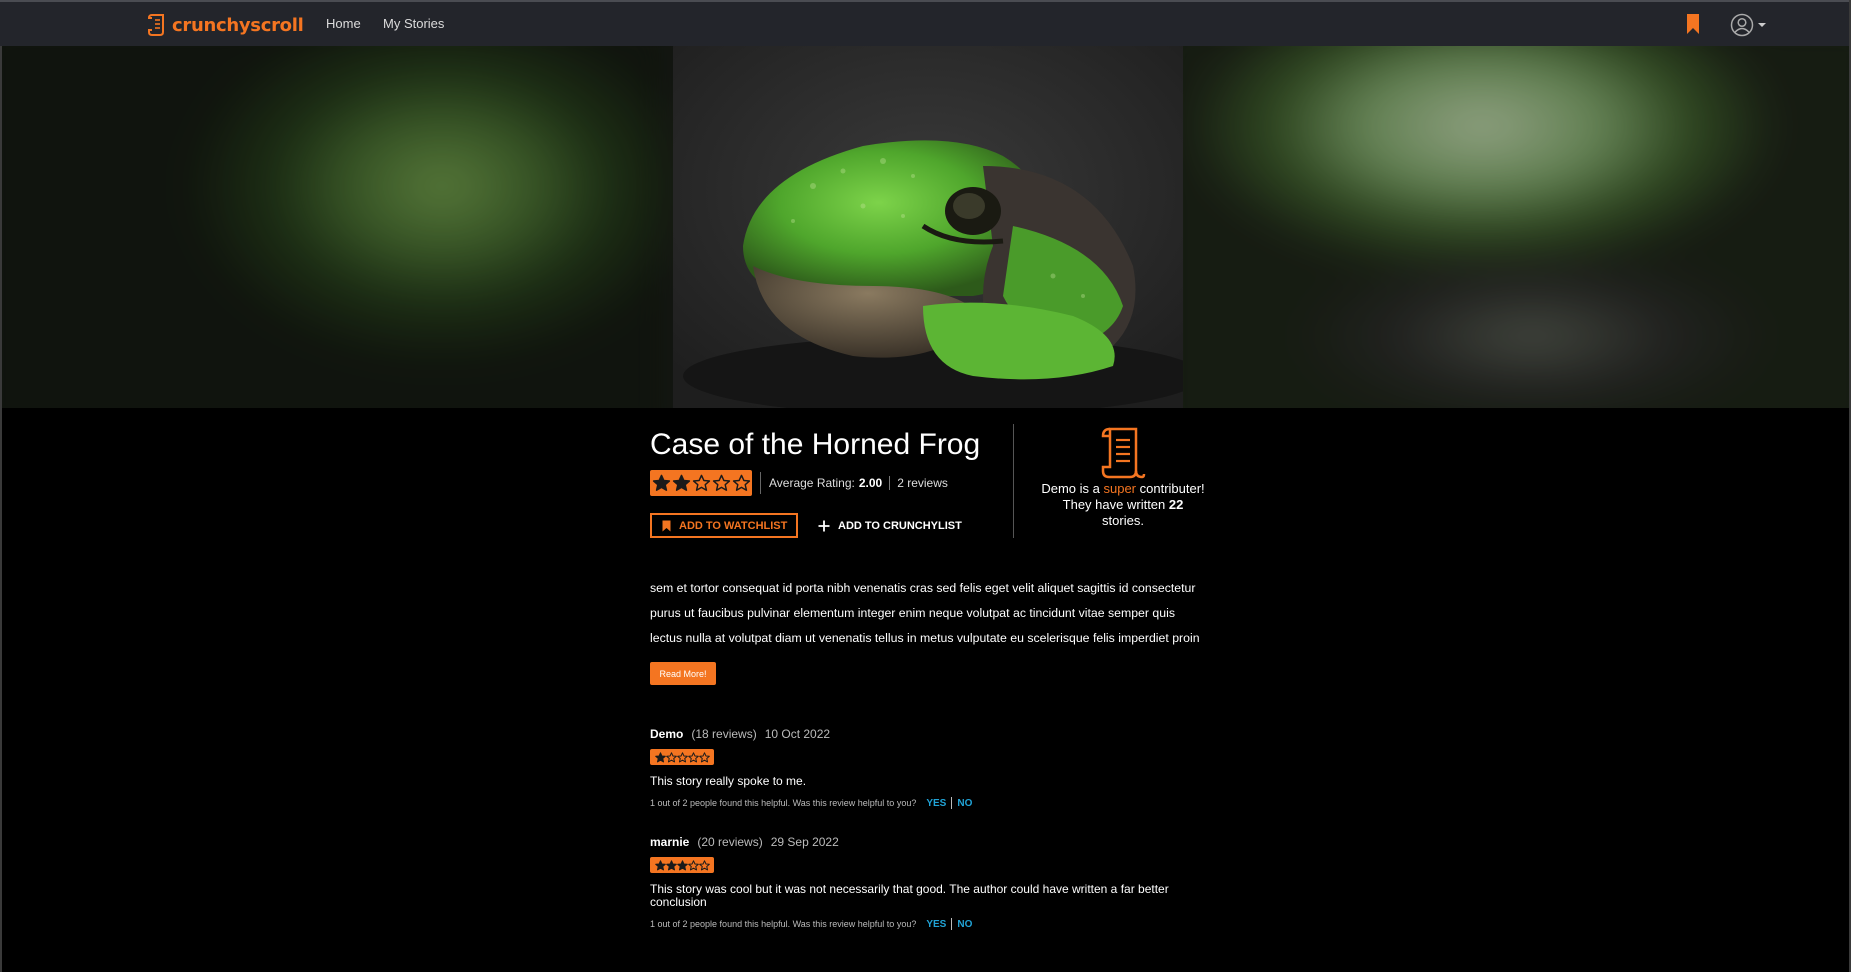 This screenshot has height=972, width=1851. I want to click on add-to-watchlist-button: ADD TO WATCHLIST, so click(724, 525).